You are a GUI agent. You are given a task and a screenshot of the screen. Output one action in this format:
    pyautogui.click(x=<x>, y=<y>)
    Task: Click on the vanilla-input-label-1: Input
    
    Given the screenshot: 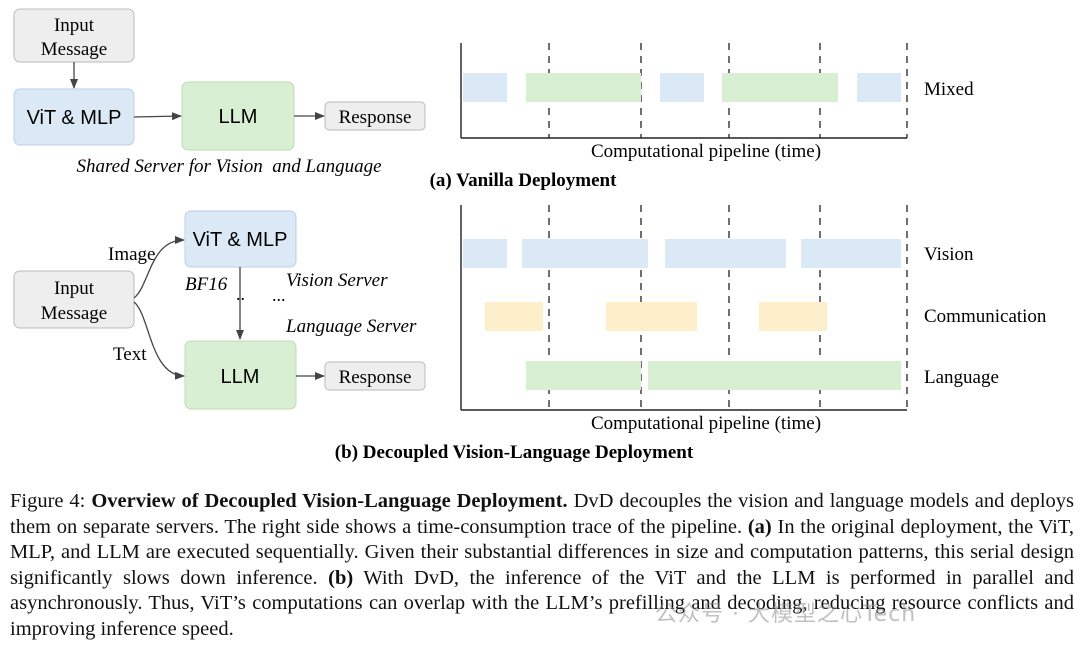 What is the action you would take?
    pyautogui.click(x=74, y=25)
    